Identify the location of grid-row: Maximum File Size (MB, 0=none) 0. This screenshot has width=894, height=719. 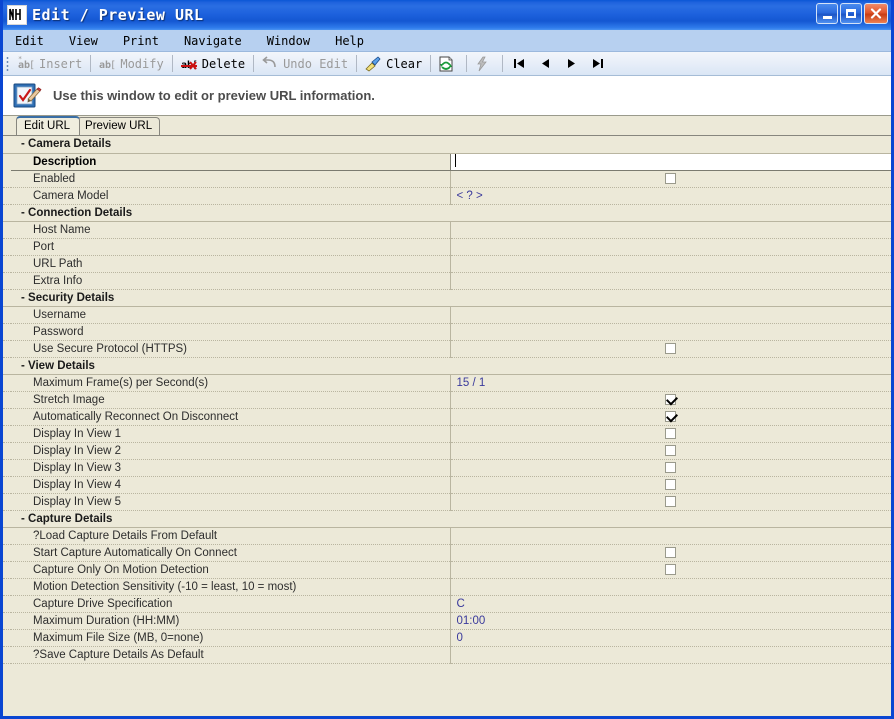
(447, 638).